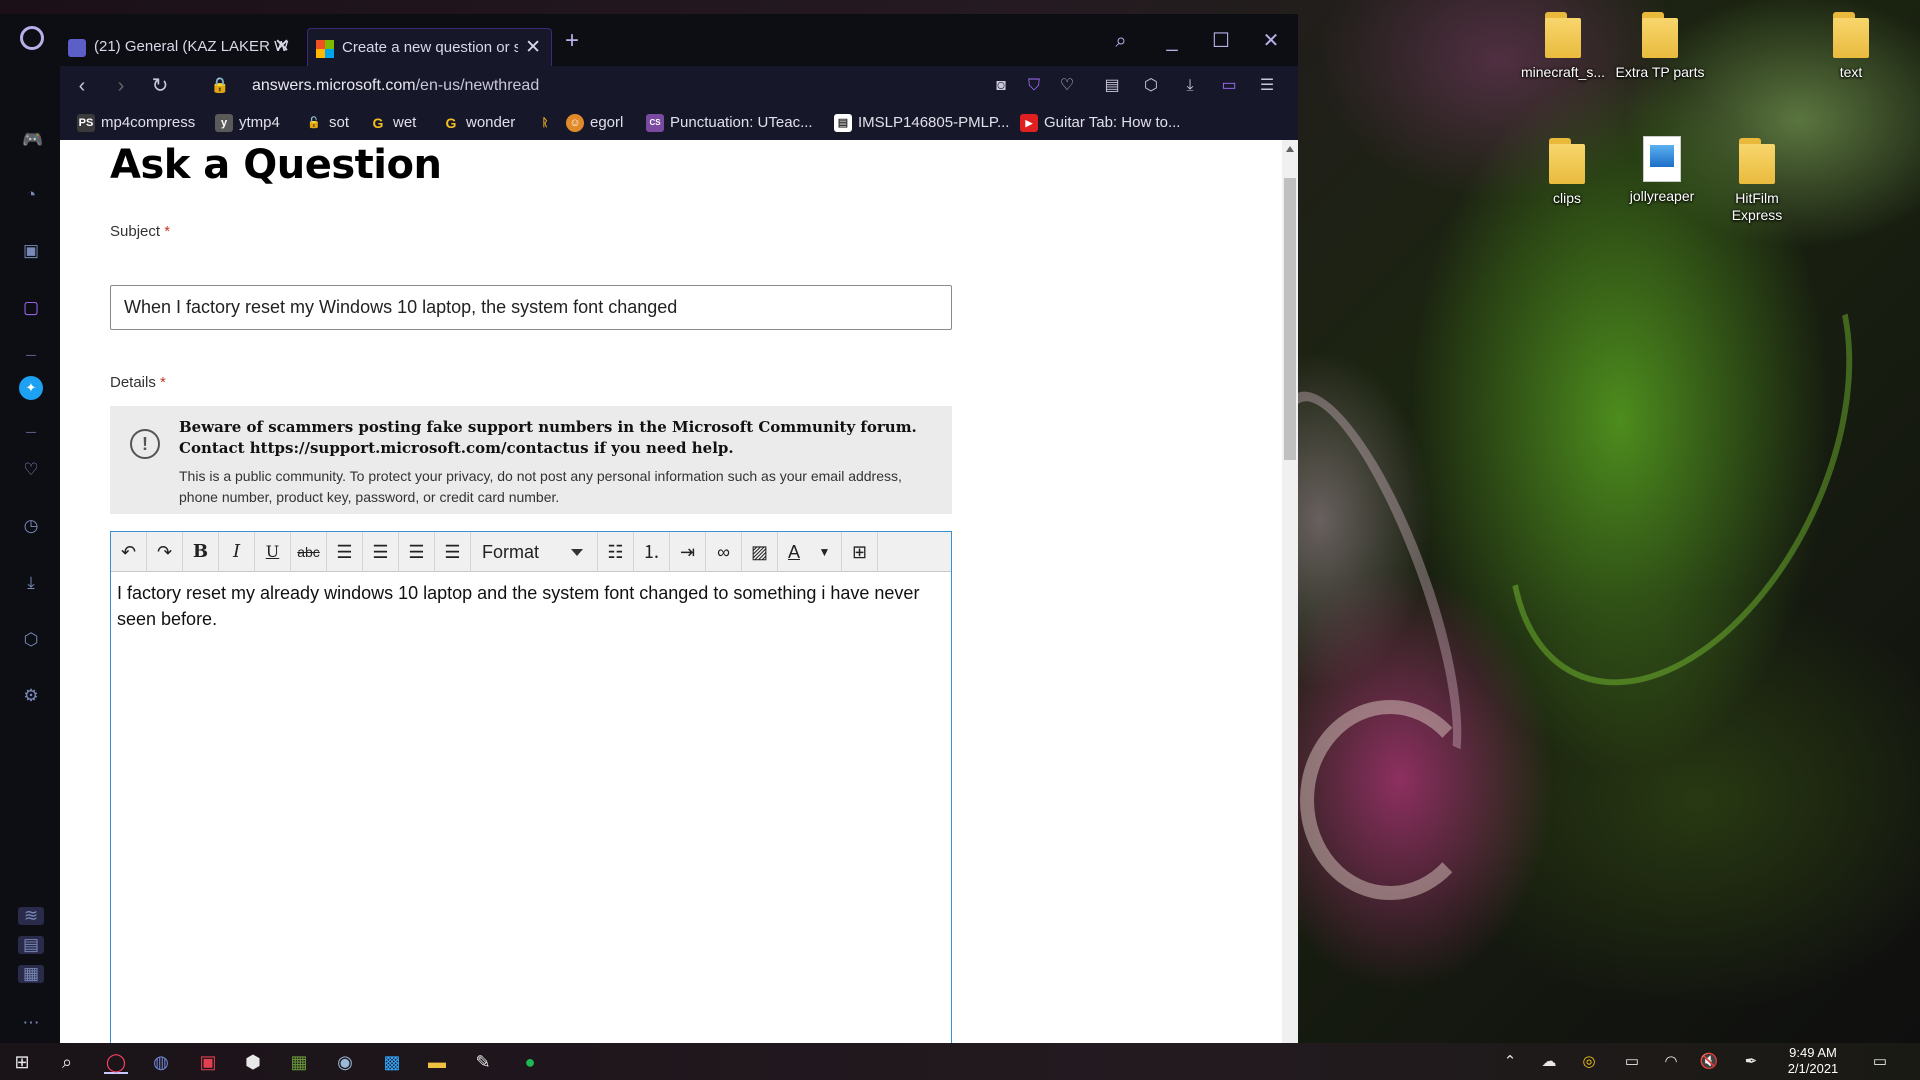 The image size is (1920, 1080). What do you see at coordinates (1709, 1062) in the screenshot?
I see `volume-muted-icon: 🔇` at bounding box center [1709, 1062].